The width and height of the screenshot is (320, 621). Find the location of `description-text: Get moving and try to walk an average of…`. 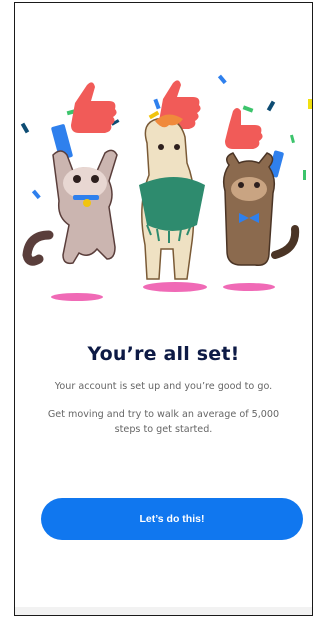

description-text: Get moving and try to walk an average of… is located at coordinates (163, 422).